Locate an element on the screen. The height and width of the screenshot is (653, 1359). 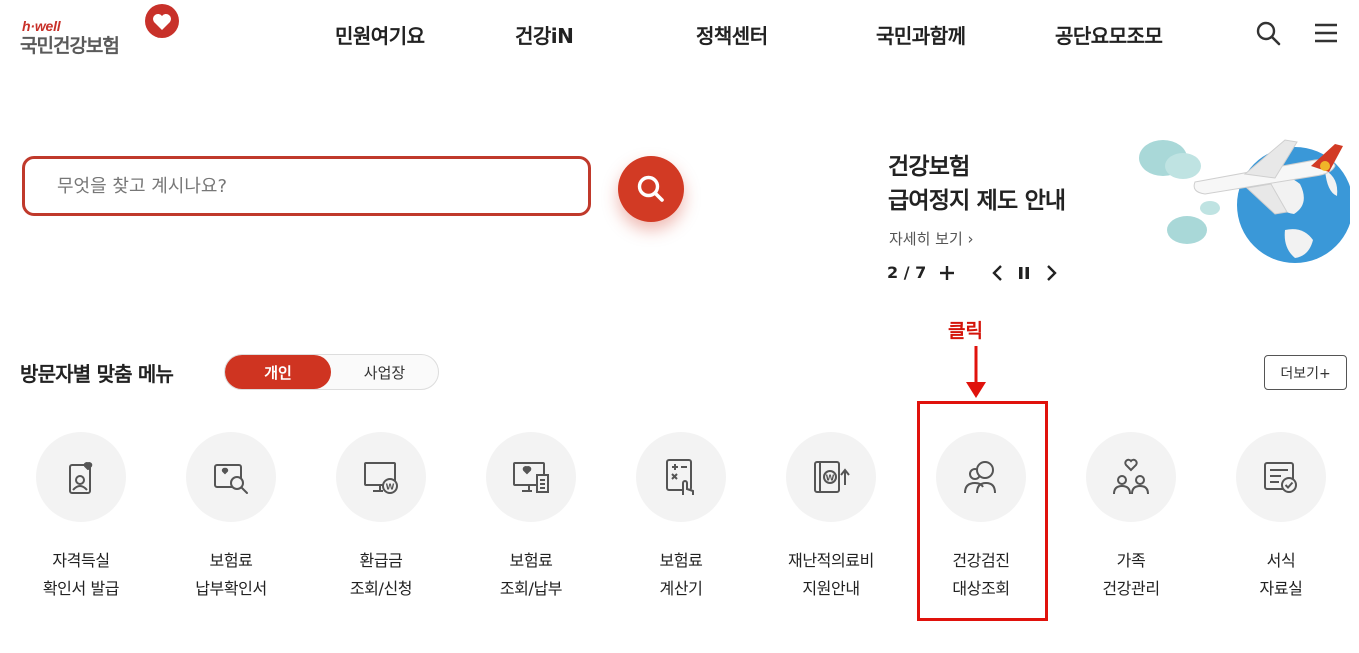
toggle-individual: 개인 is located at coordinates (278, 372).